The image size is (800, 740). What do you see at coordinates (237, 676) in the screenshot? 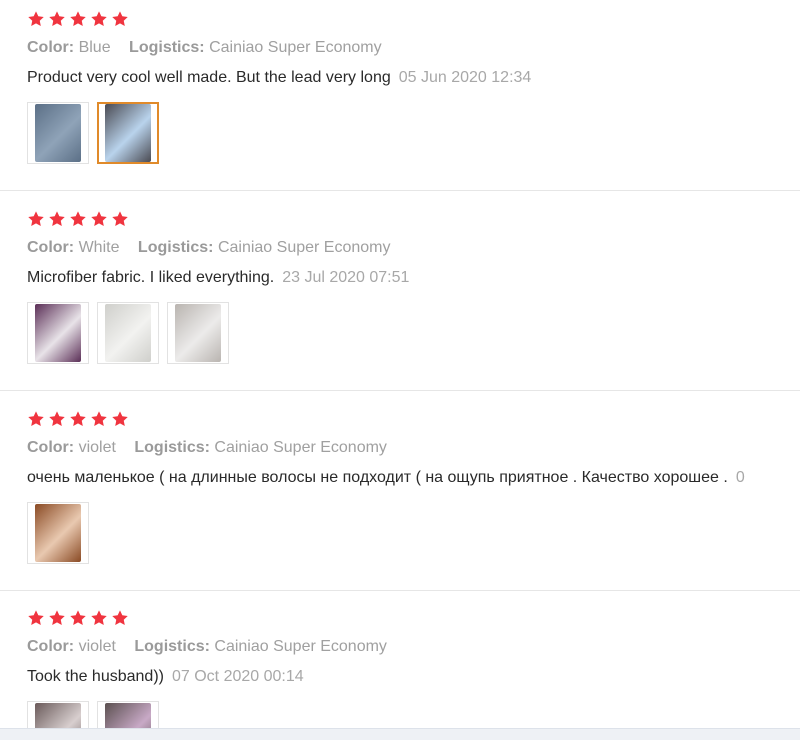
I see `review-date: 07 Oct 2020 00:14` at bounding box center [237, 676].